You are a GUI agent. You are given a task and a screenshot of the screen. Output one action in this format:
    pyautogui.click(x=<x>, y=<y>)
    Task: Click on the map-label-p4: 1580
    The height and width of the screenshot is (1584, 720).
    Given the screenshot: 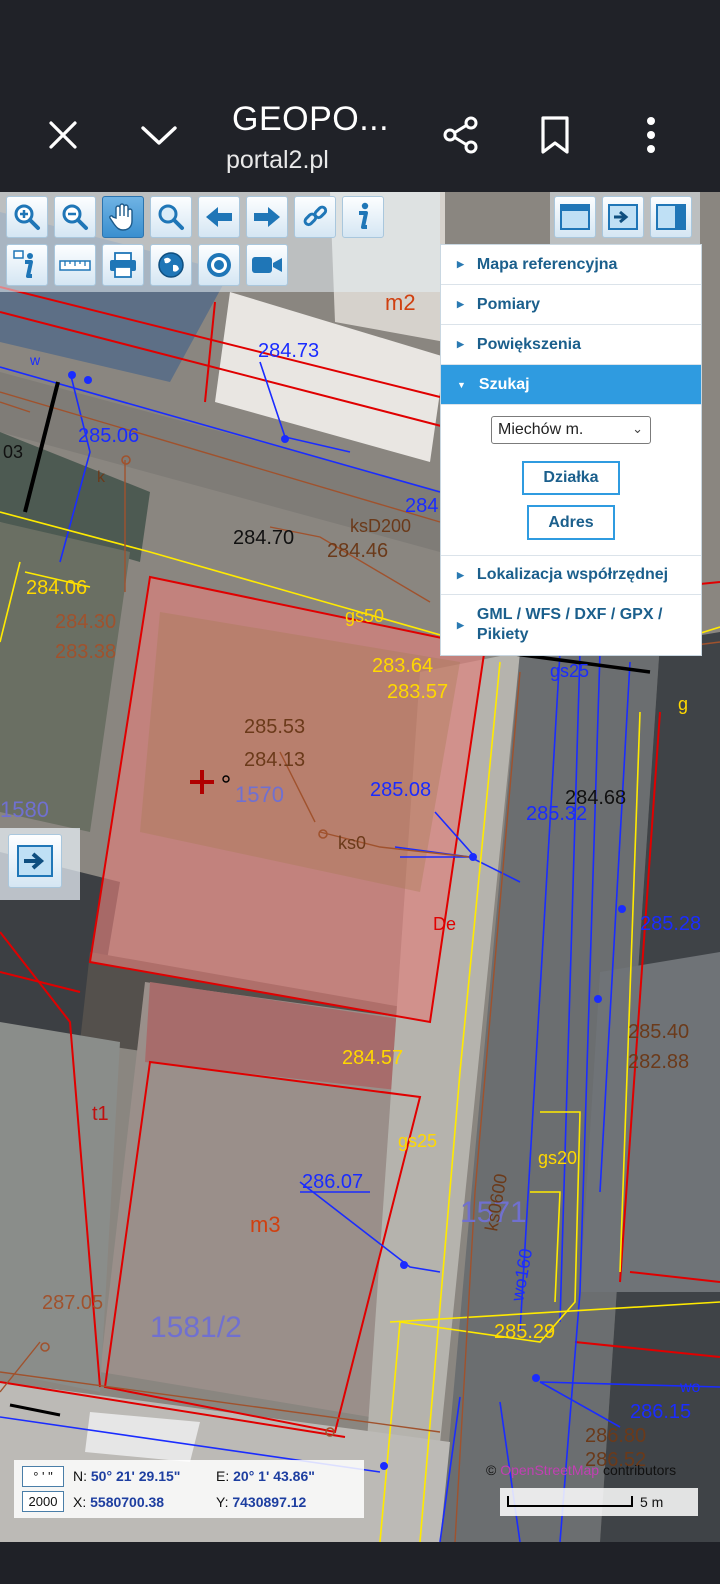 What is the action you would take?
    pyautogui.click(x=24, y=809)
    